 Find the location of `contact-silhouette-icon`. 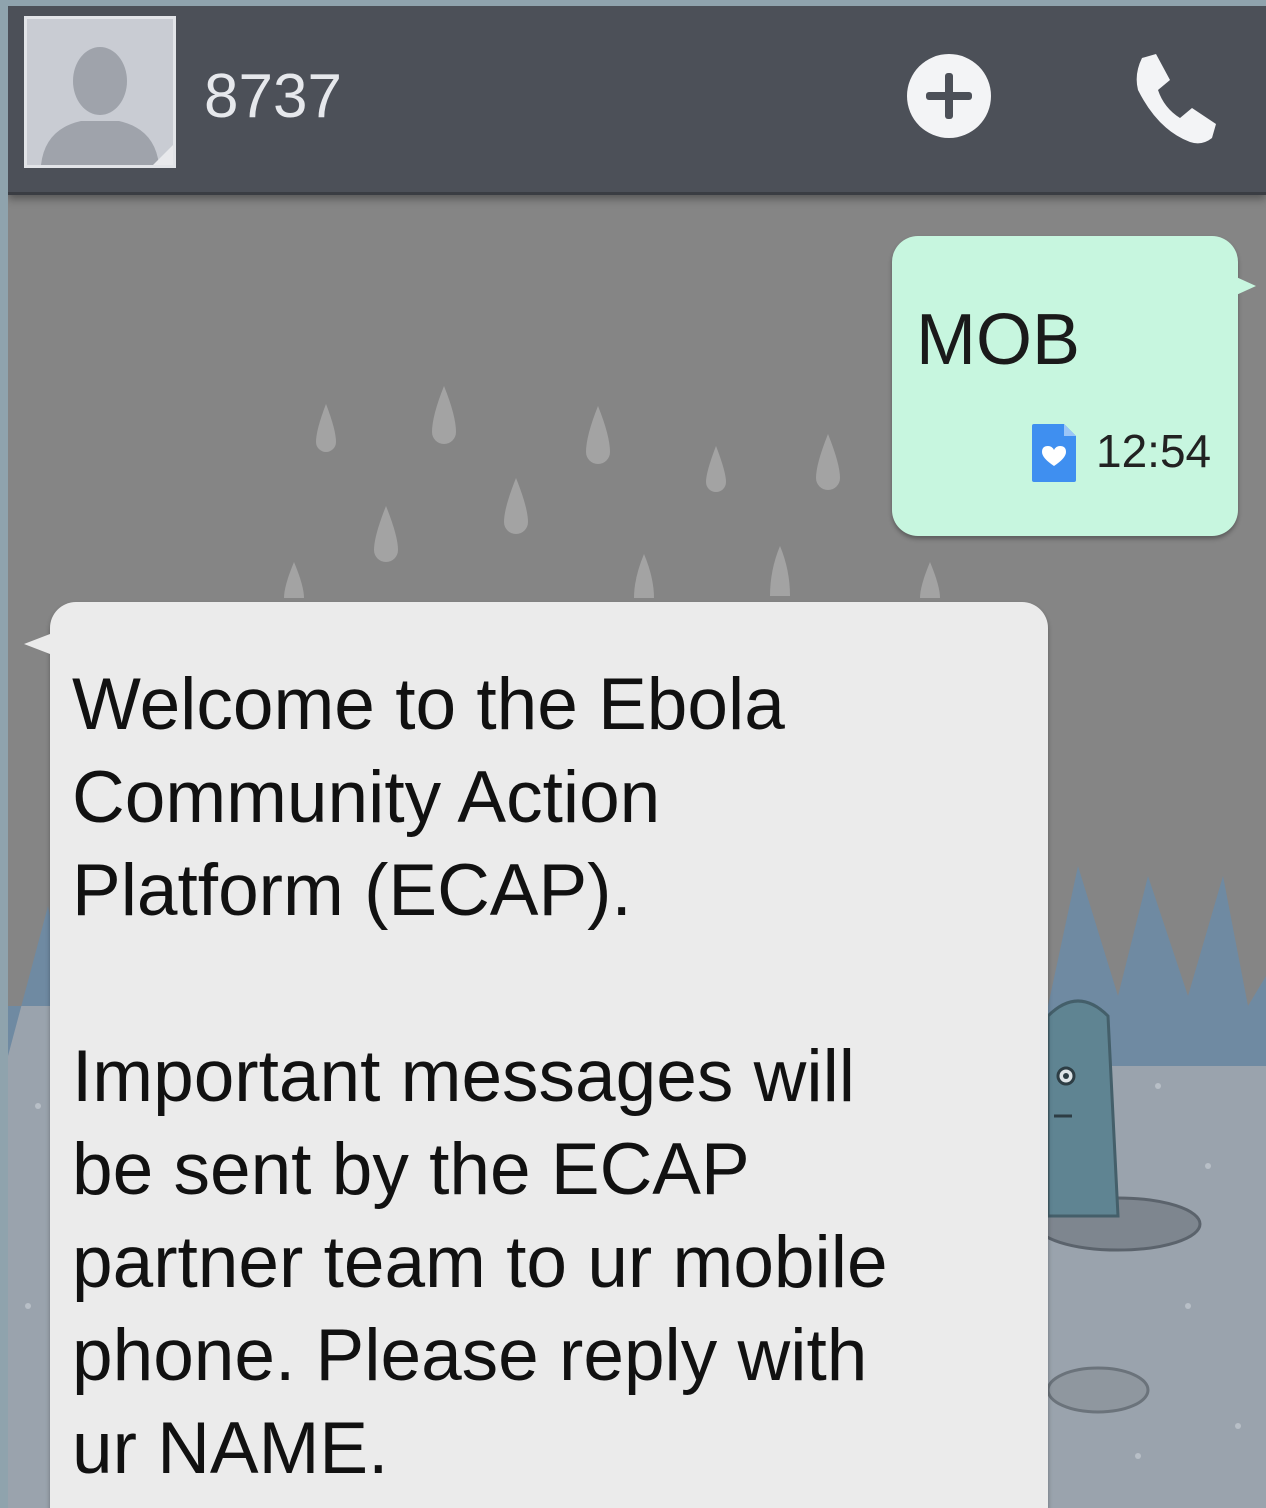

contact-silhouette-icon is located at coordinates (100, 92).